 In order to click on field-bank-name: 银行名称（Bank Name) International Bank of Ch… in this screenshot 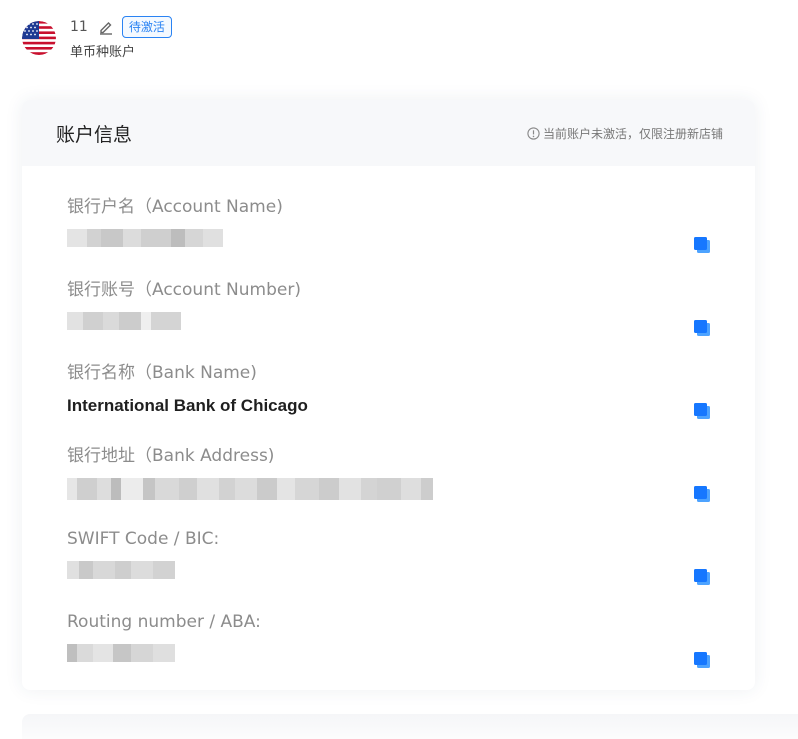, I will do `click(388, 403)`.